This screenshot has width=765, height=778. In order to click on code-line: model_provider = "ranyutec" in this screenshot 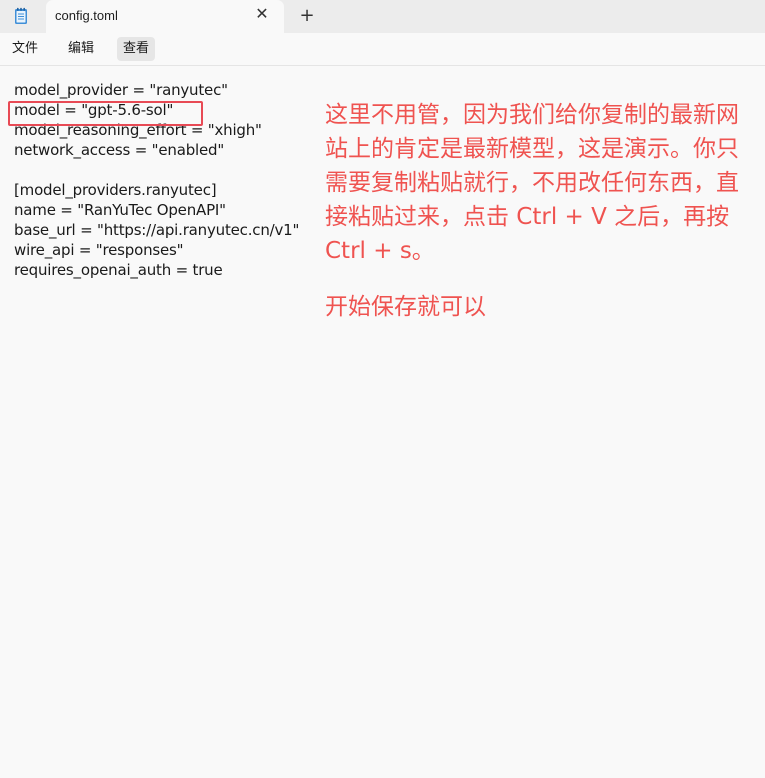, I will do `click(121, 90)`.